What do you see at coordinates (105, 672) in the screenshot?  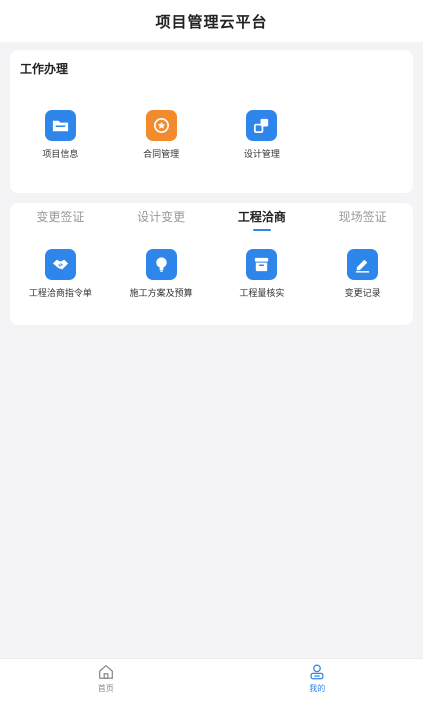 I see `home-icon` at bounding box center [105, 672].